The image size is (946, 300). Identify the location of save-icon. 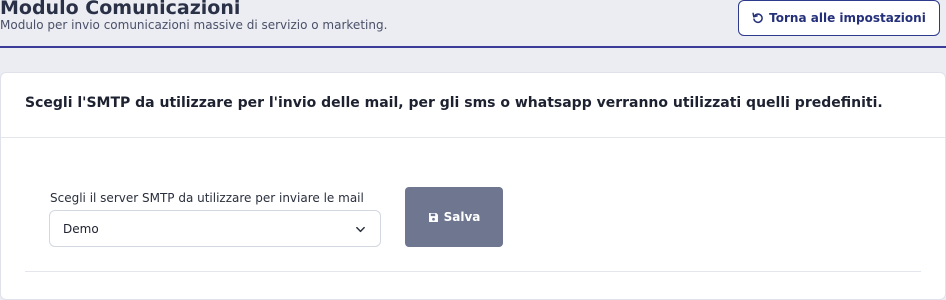
(433, 217).